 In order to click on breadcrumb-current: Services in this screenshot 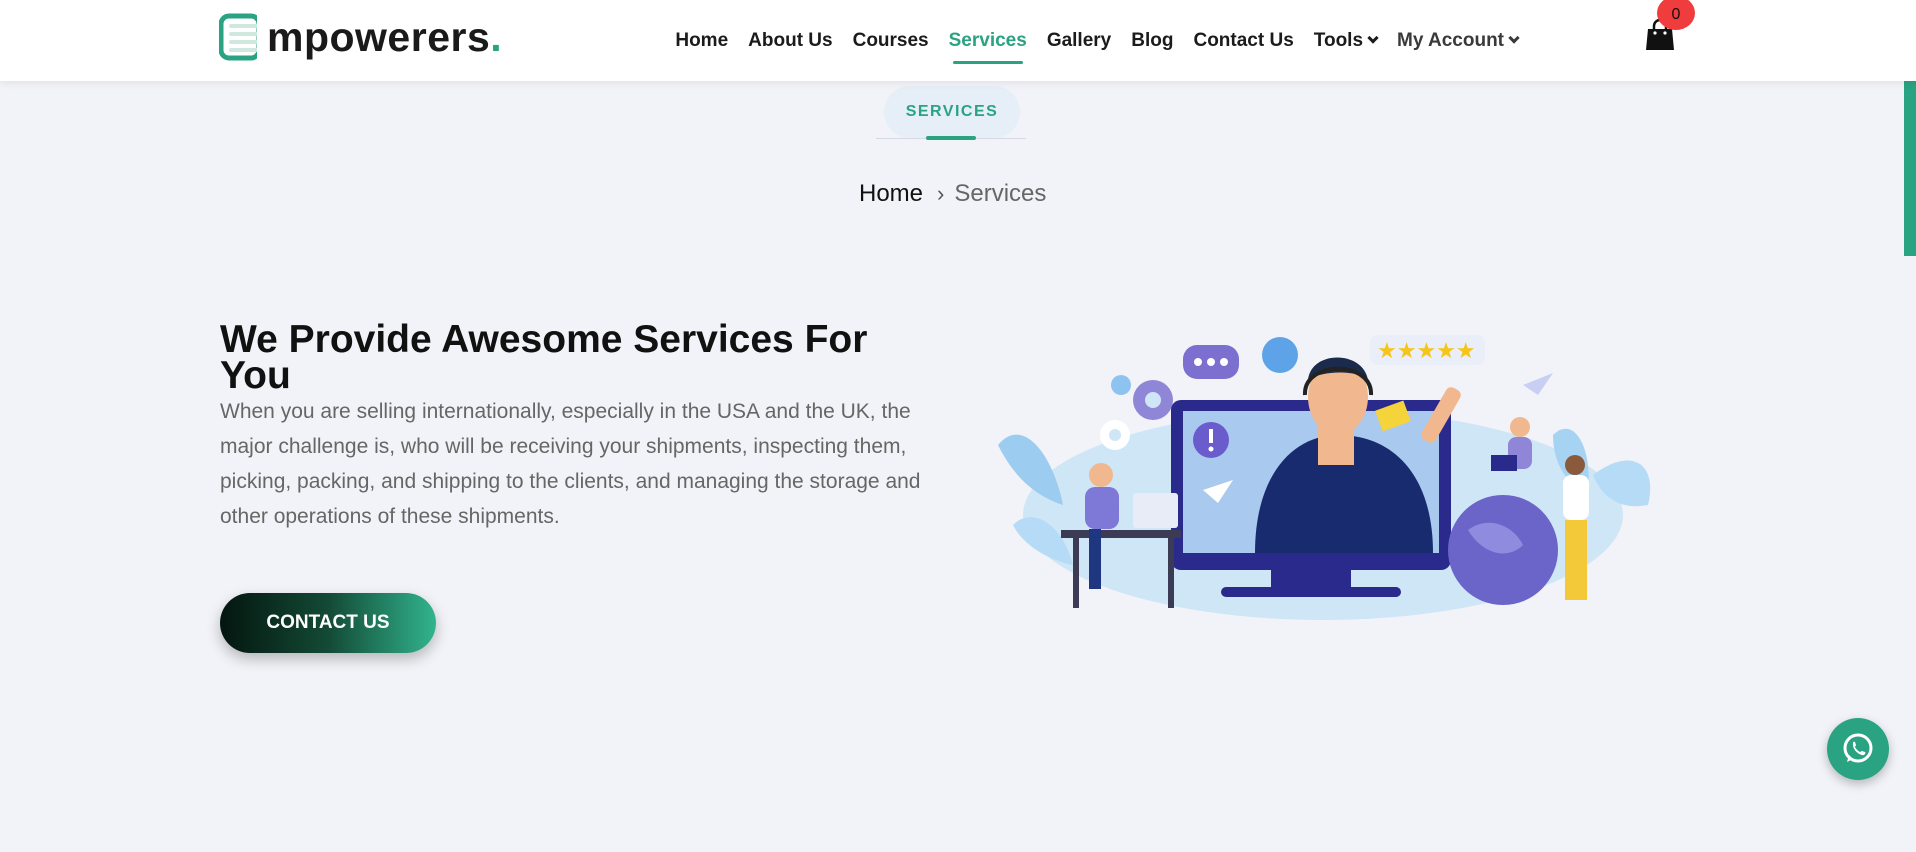, I will do `click(1000, 193)`.